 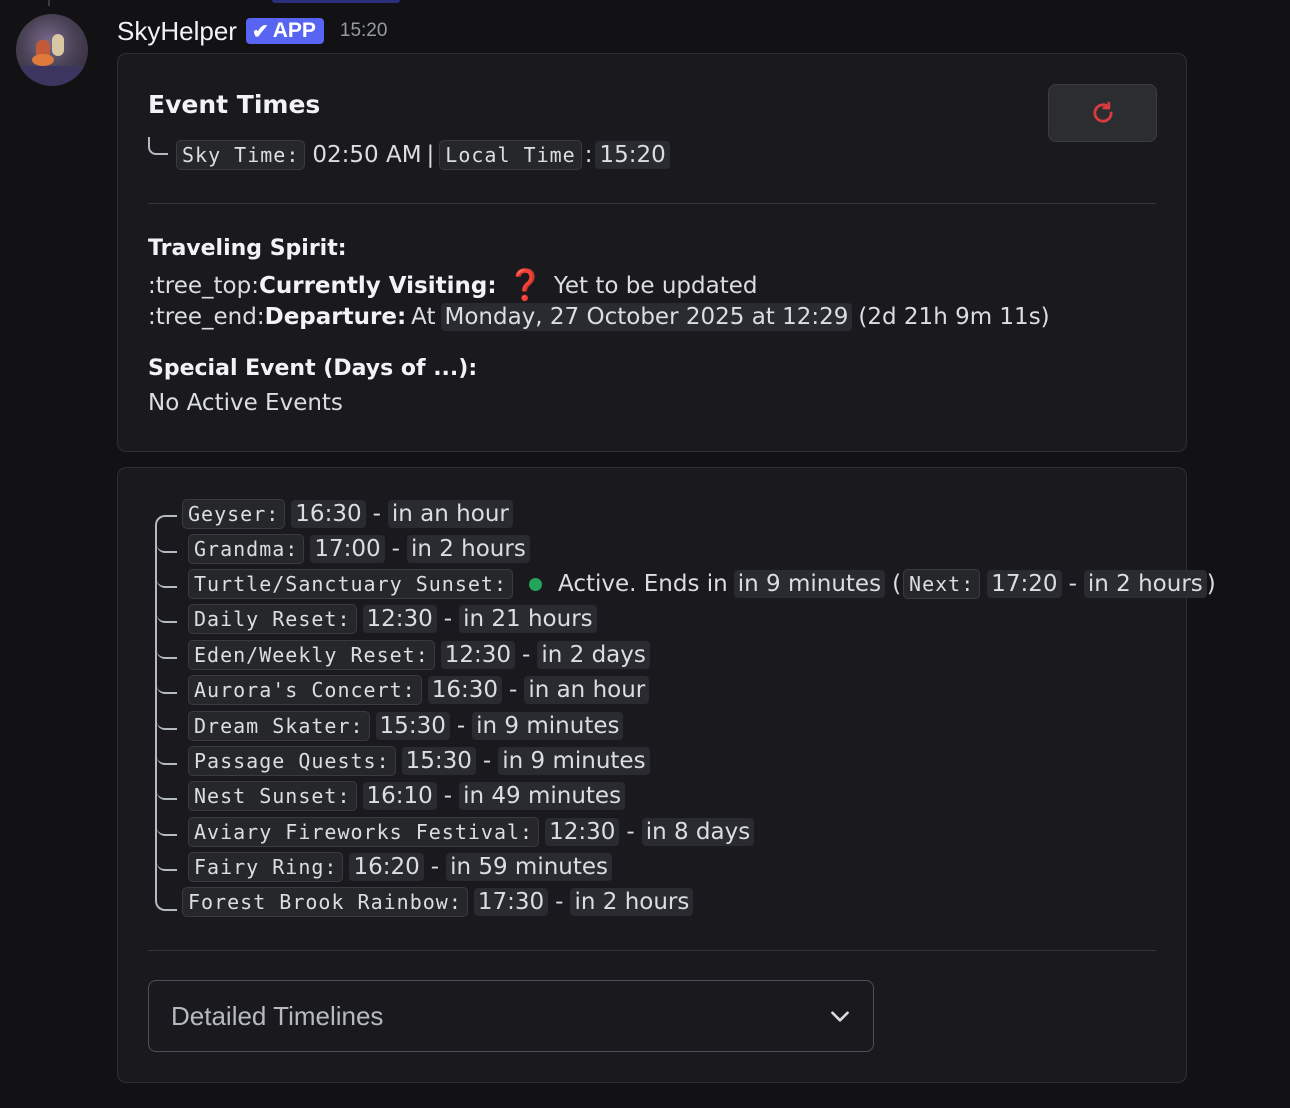 I want to click on event-row-geyser: Geyser: 16:30 - in an hour, so click(x=347, y=514).